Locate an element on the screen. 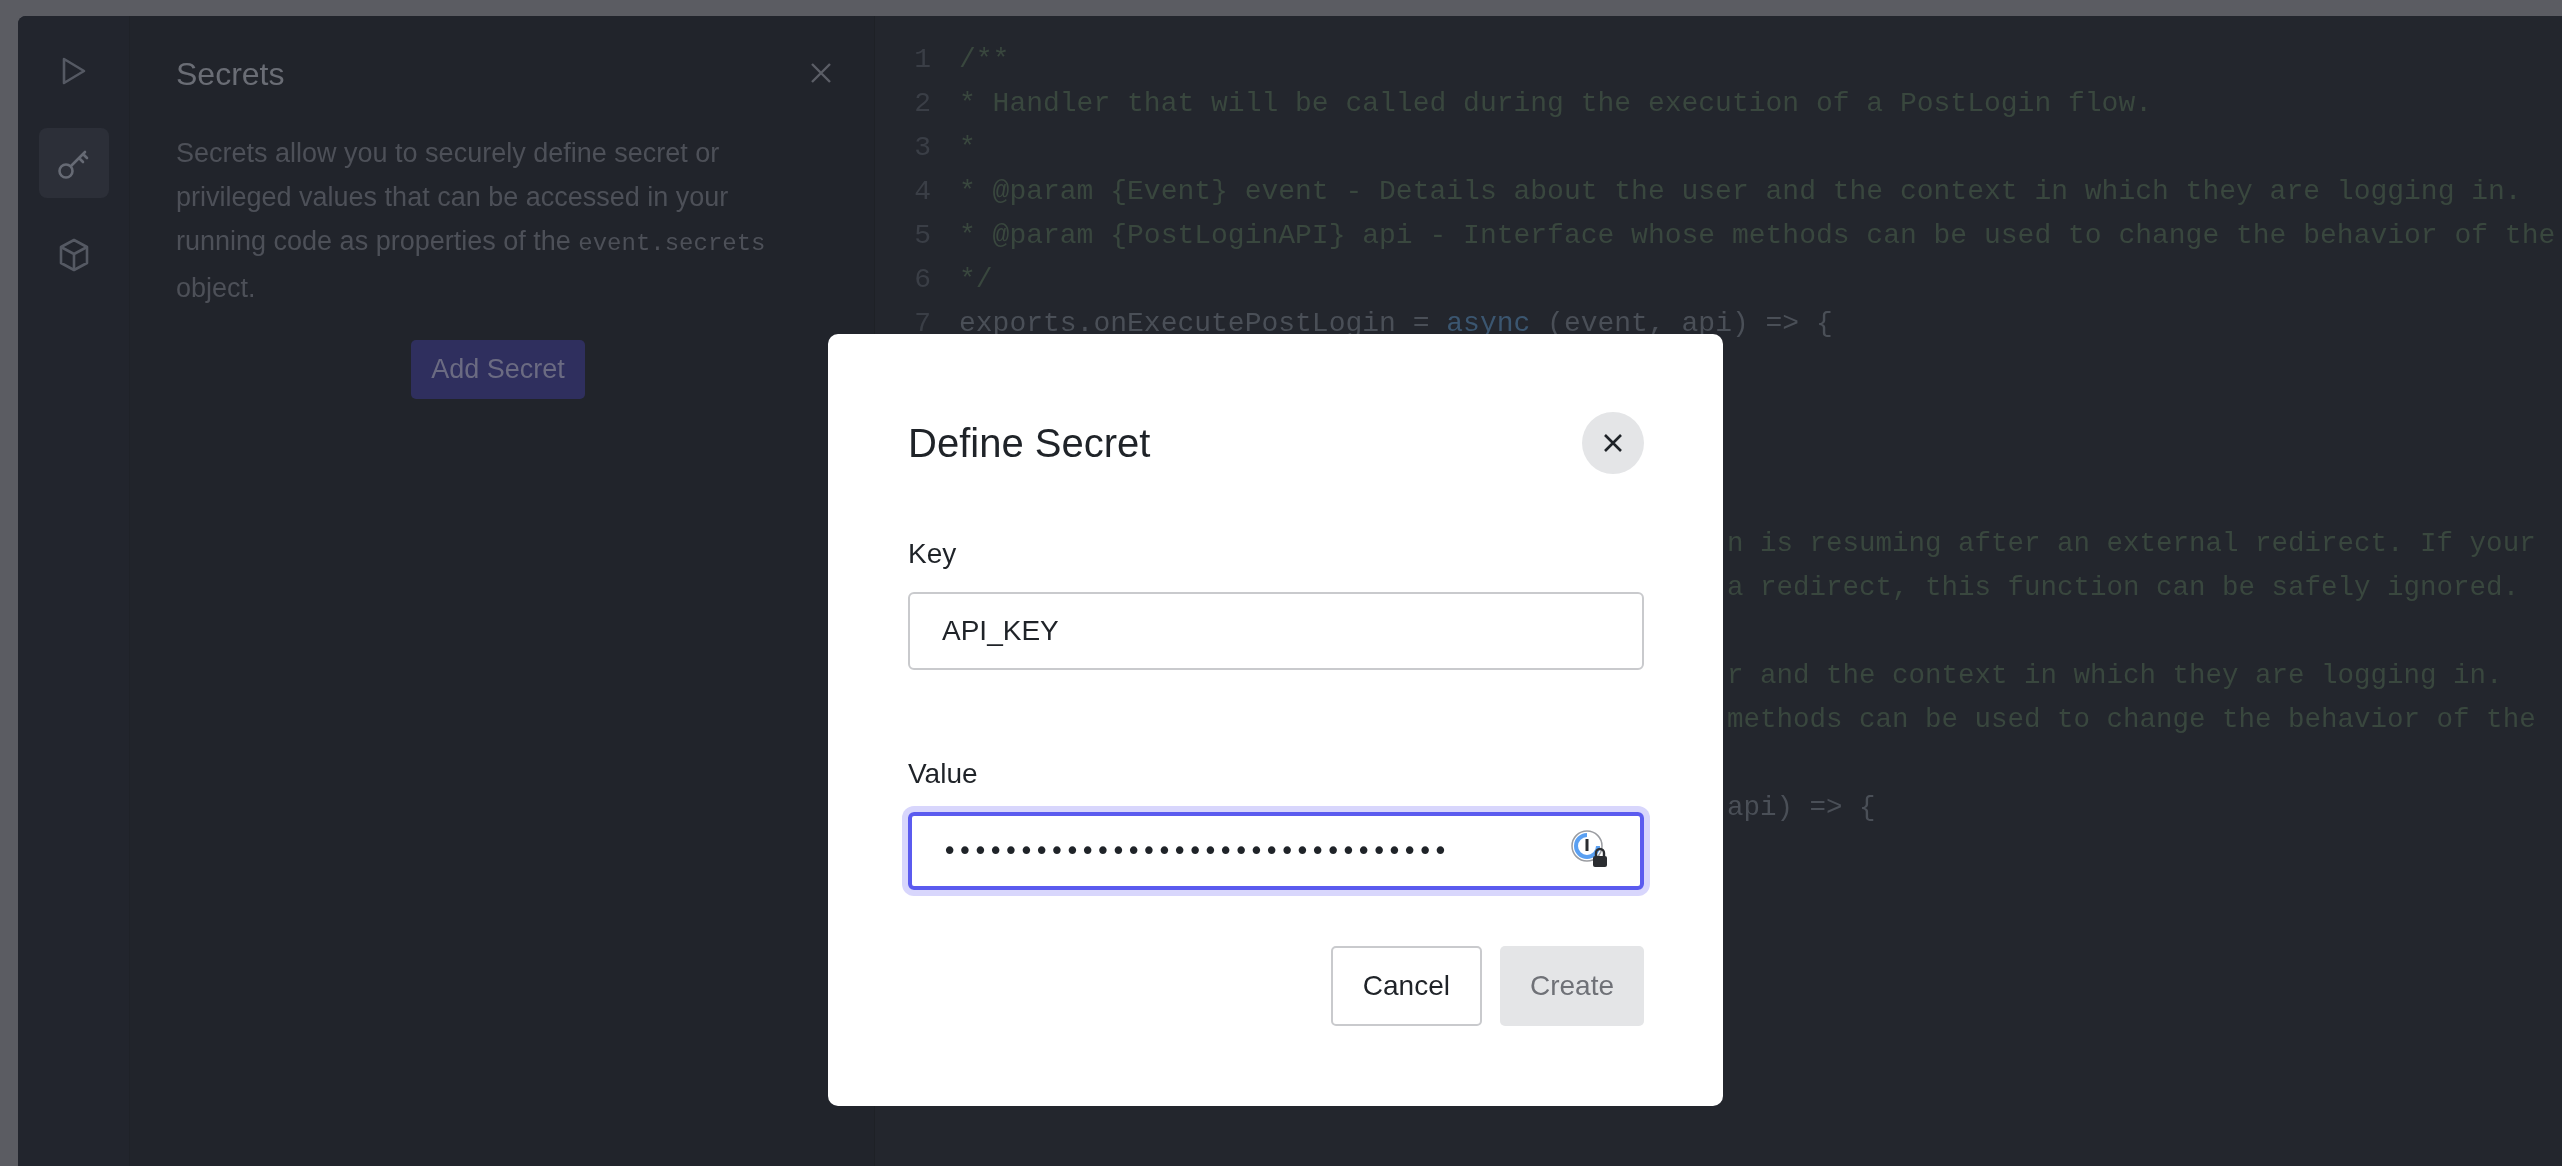 This screenshot has width=2562, height=1166. dialog-title: Define Secret is located at coordinates (1029, 443).